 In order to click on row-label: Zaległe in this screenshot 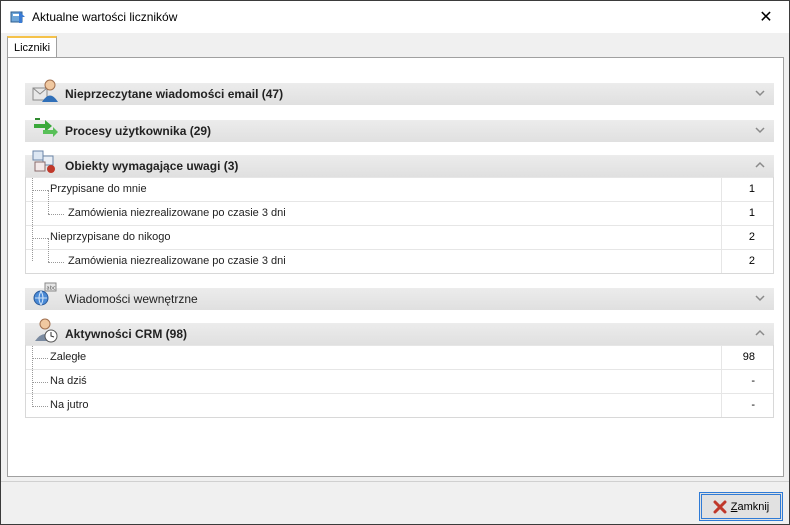, I will do `click(68, 357)`.